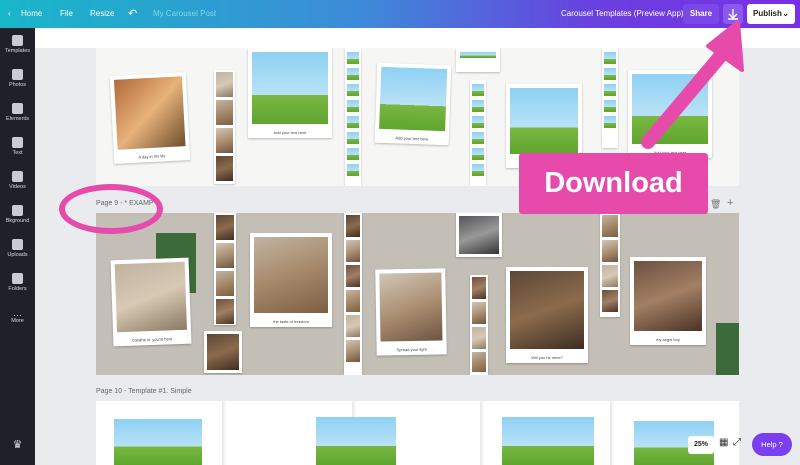 This screenshot has width=800, height=465. I want to click on sidebar-item-label: Photos, so click(17, 85).